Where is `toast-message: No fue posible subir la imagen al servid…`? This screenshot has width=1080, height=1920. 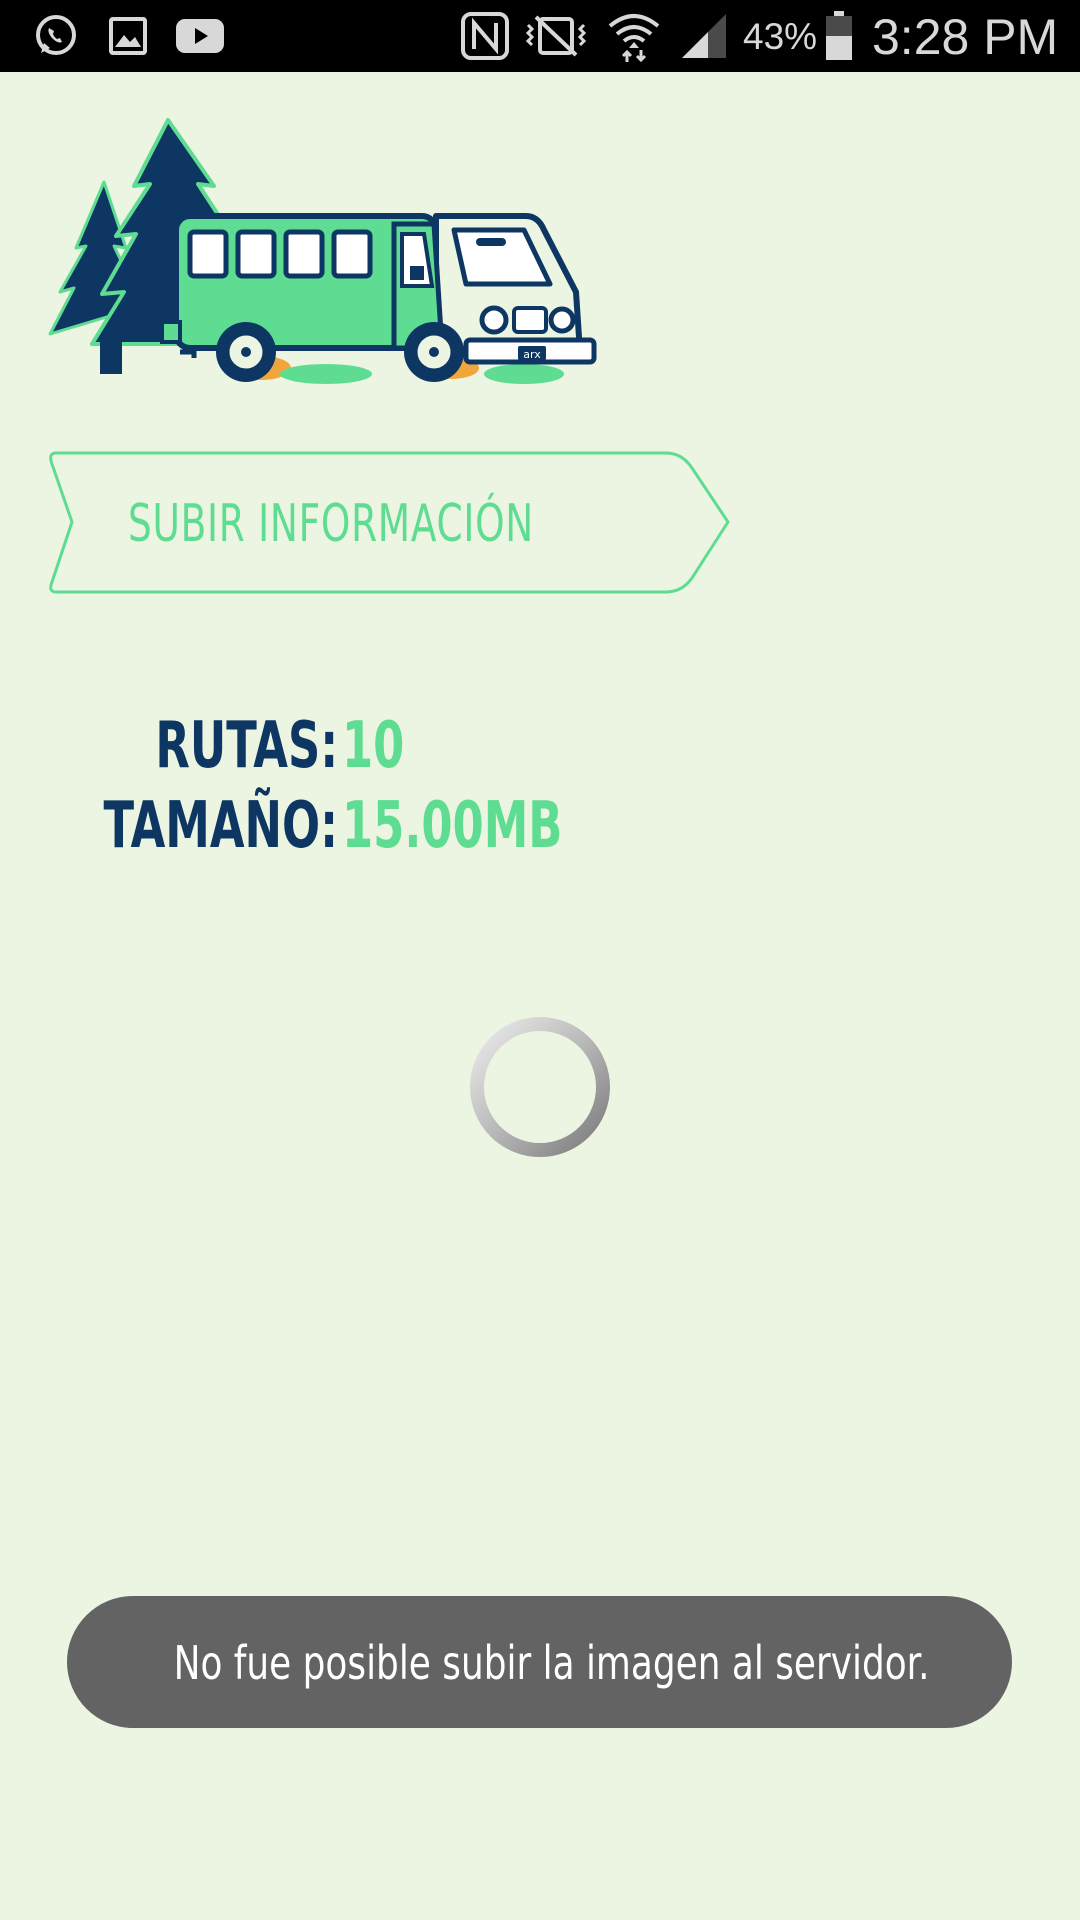 toast-message: No fue posible subir la imagen al servid… is located at coordinates (551, 1663).